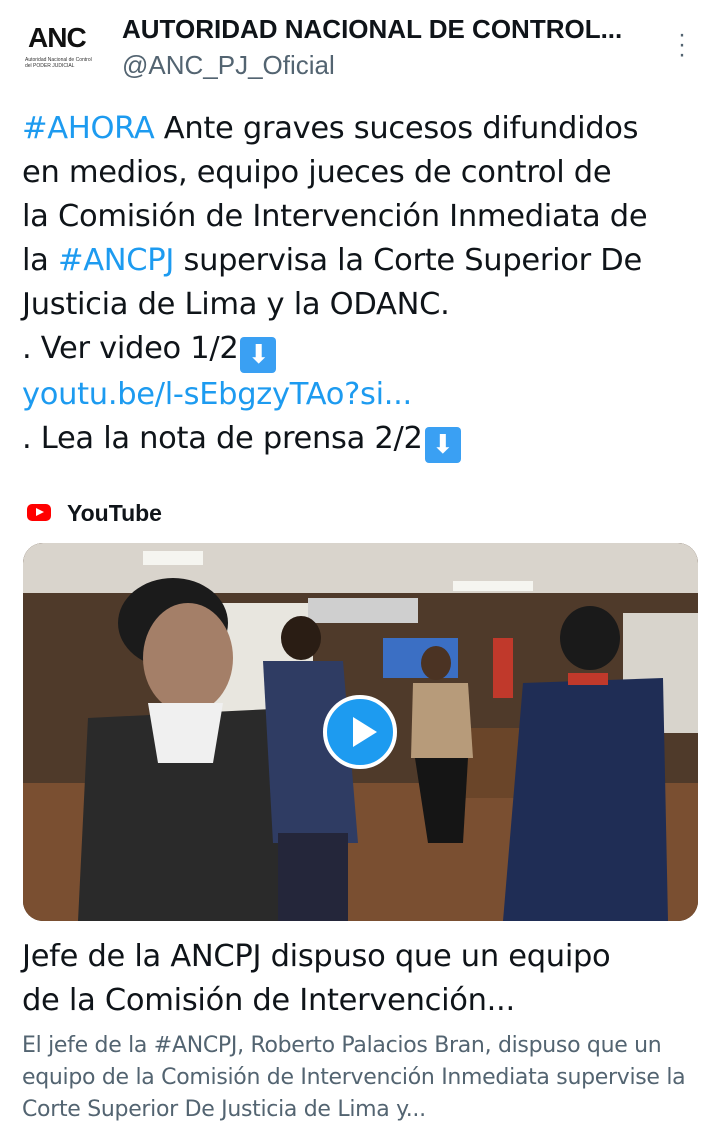  I want to click on tweet-line: la Comisión de Intervención Inmediata de, so click(335, 216).